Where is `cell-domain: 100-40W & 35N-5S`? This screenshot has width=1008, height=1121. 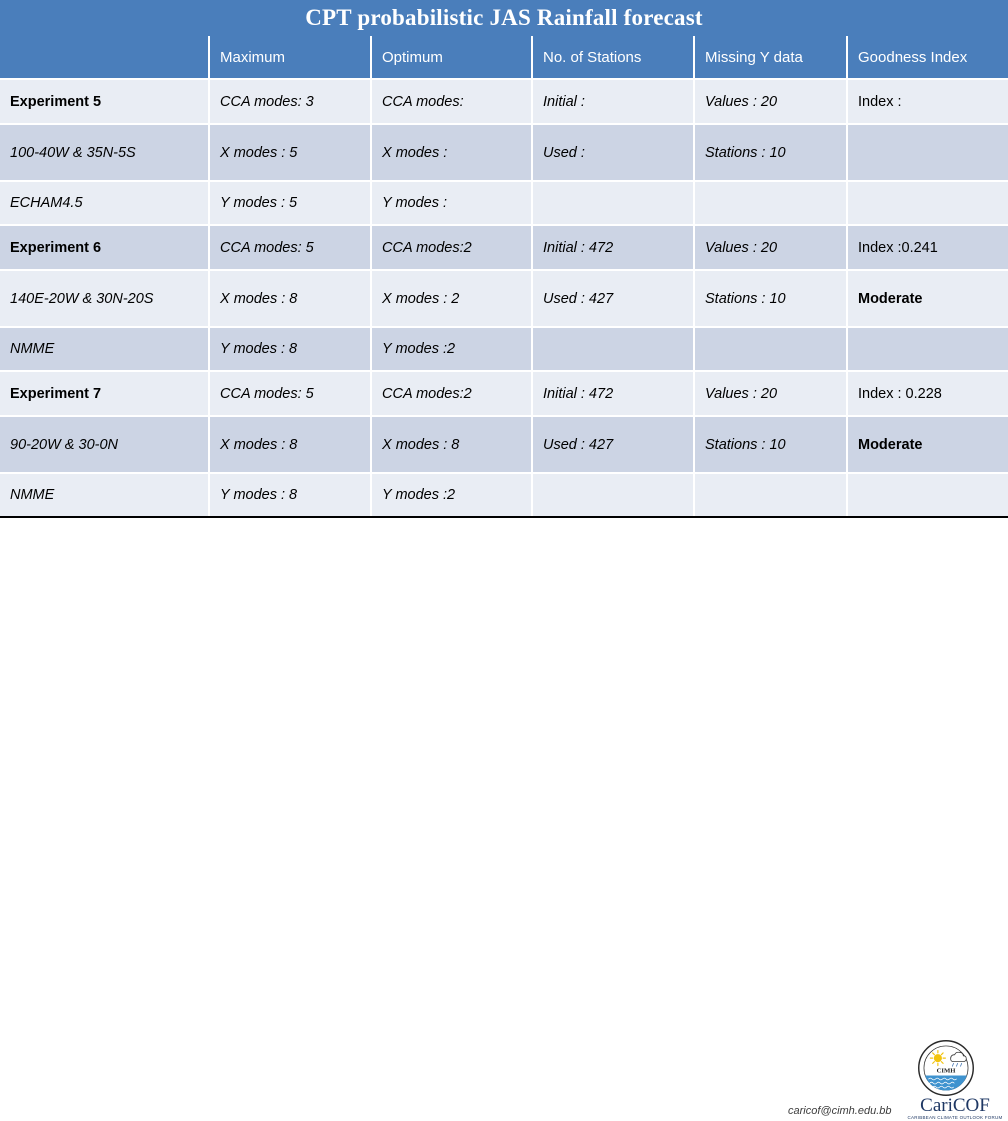
cell-domain: 100-40W & 35N-5S is located at coordinates (105, 153).